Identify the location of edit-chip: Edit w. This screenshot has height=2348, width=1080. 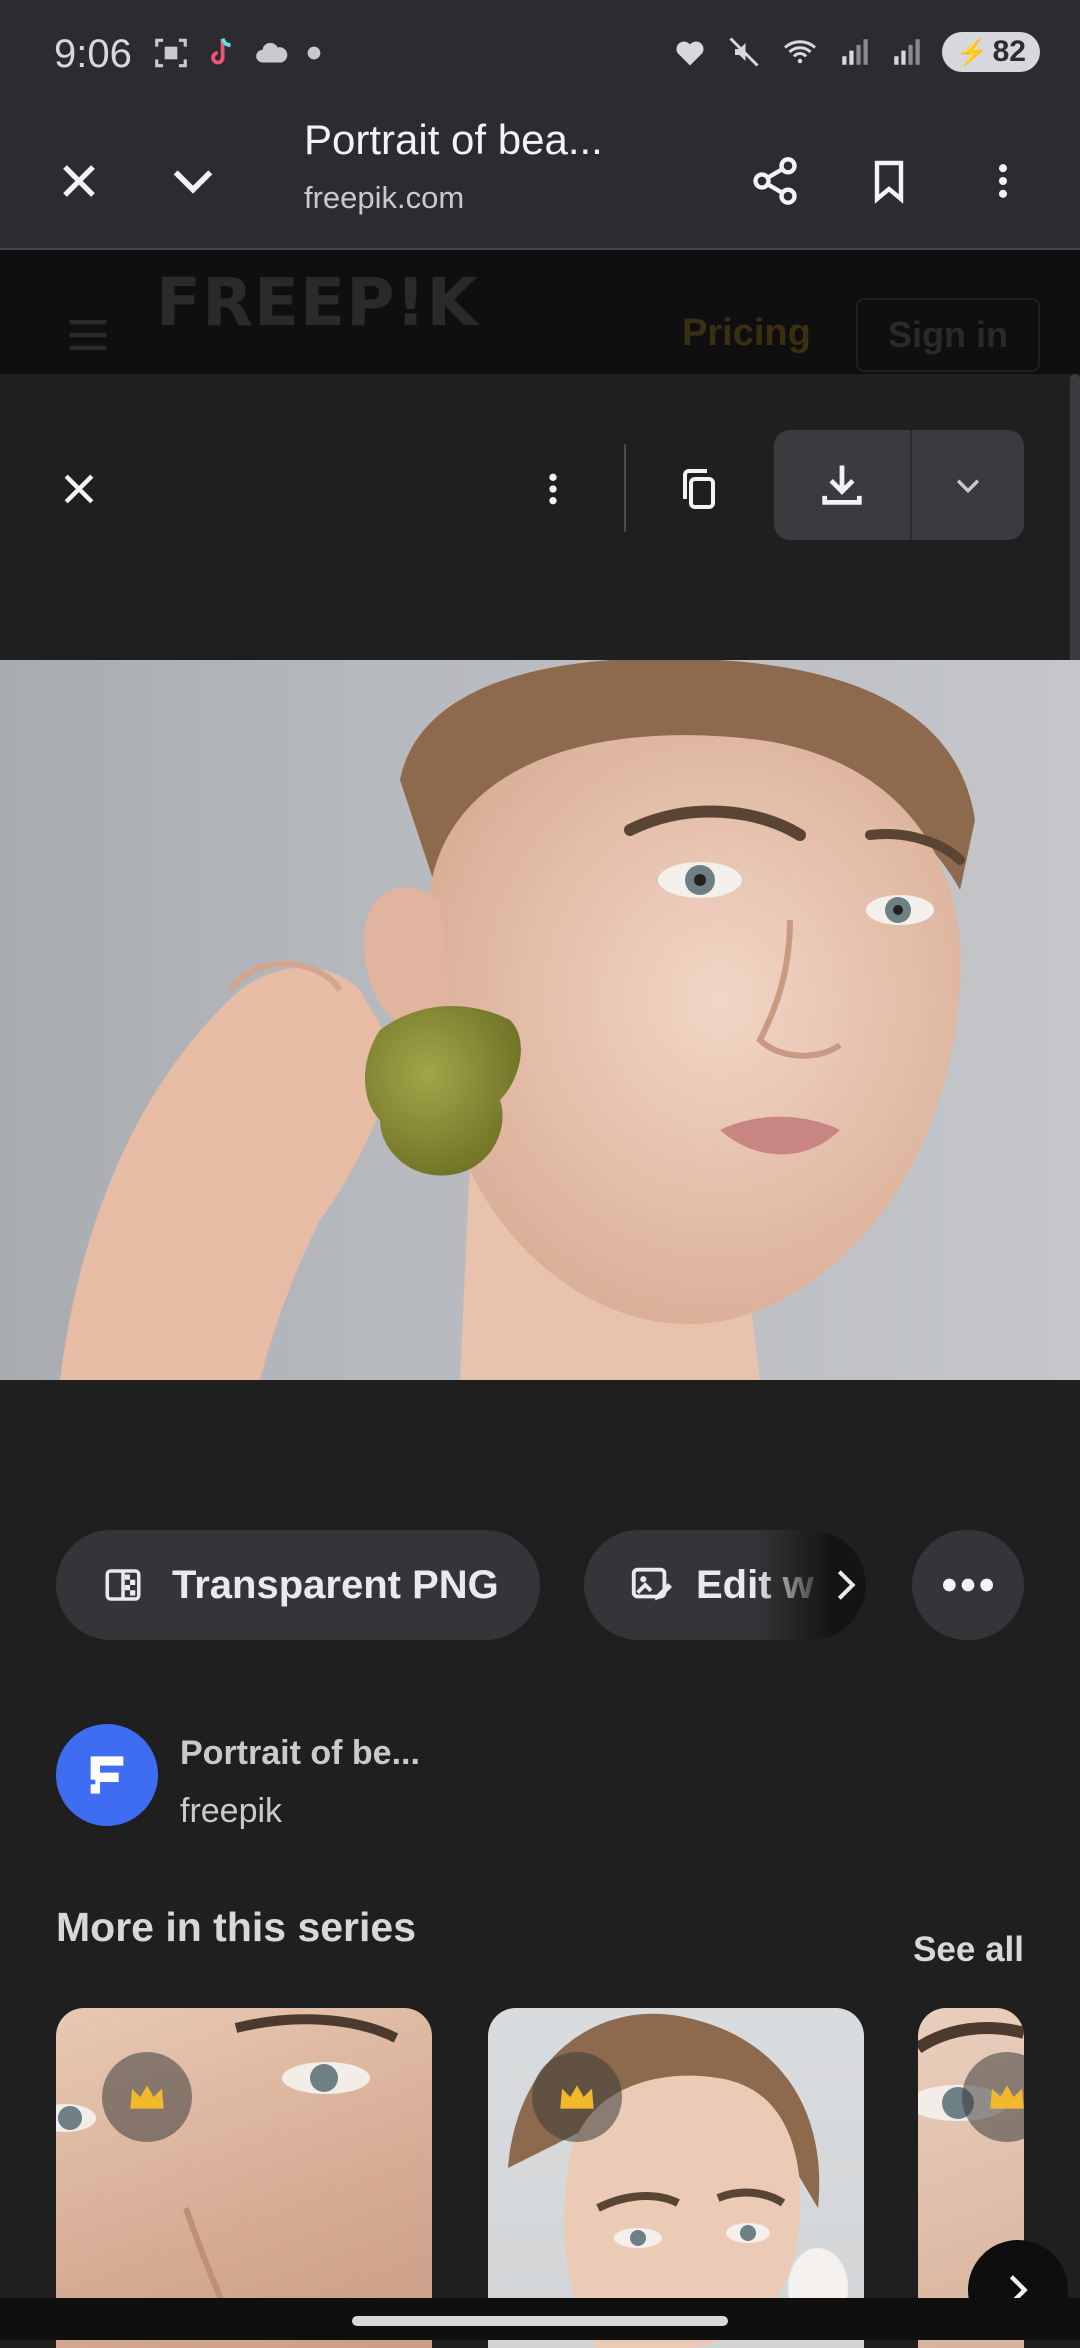
(725, 1585).